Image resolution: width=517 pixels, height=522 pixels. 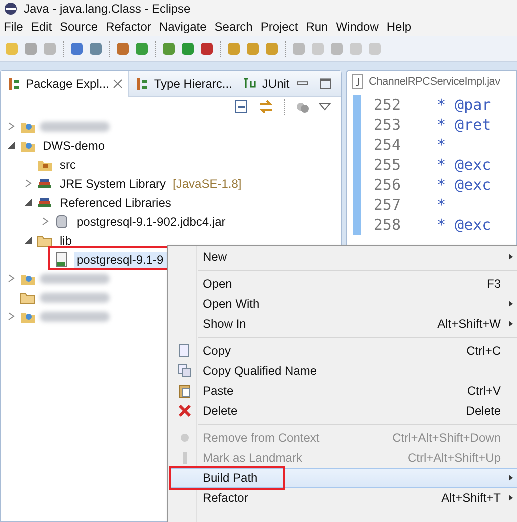 What do you see at coordinates (74, 146) in the screenshot?
I see `tree-item: DWS-demo` at bounding box center [74, 146].